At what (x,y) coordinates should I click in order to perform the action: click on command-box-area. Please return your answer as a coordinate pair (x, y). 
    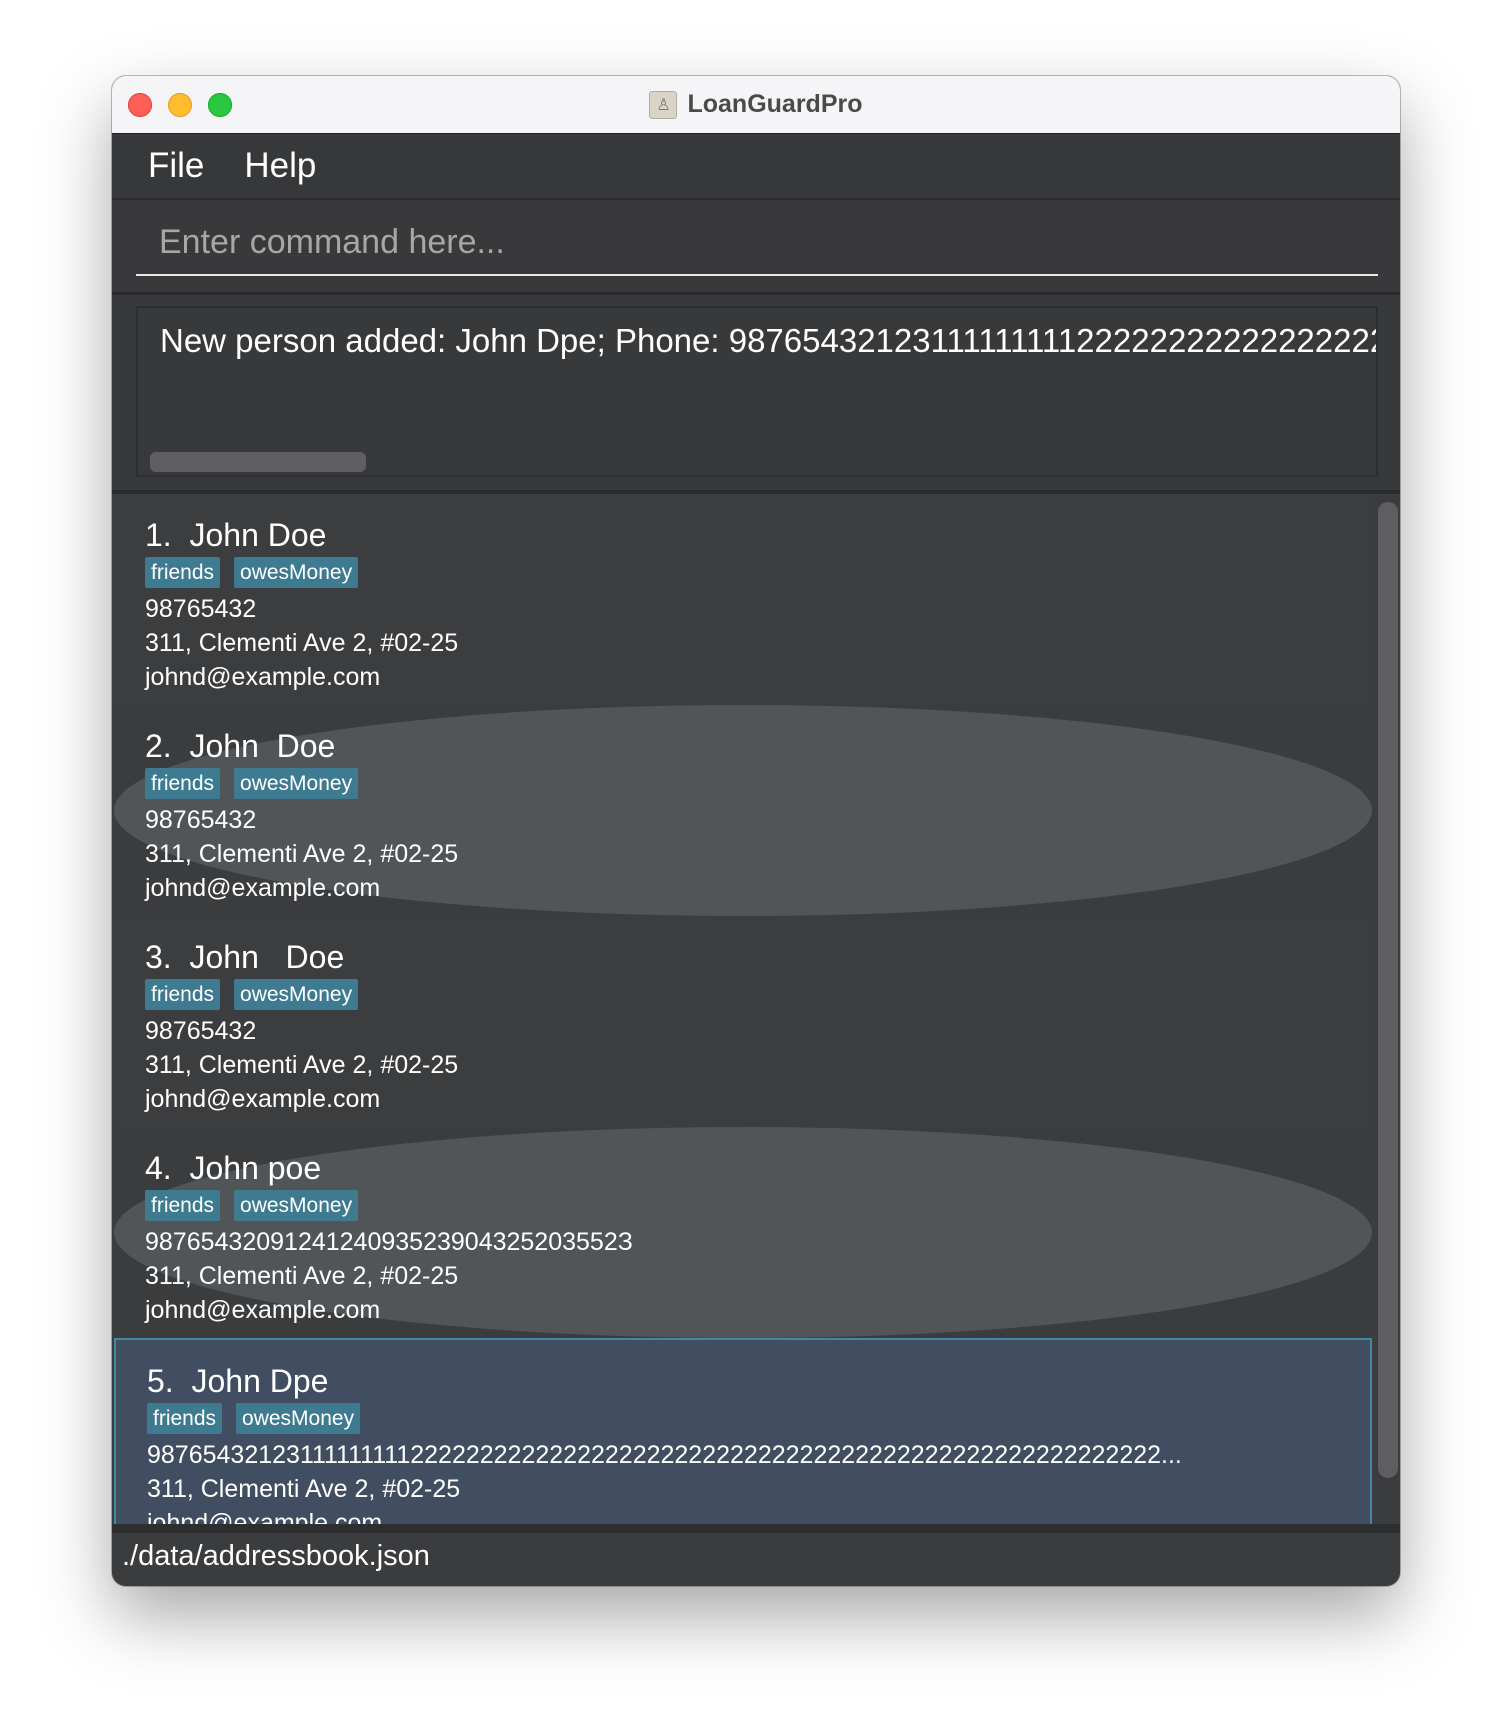
    Looking at the image, I should click on (756, 247).